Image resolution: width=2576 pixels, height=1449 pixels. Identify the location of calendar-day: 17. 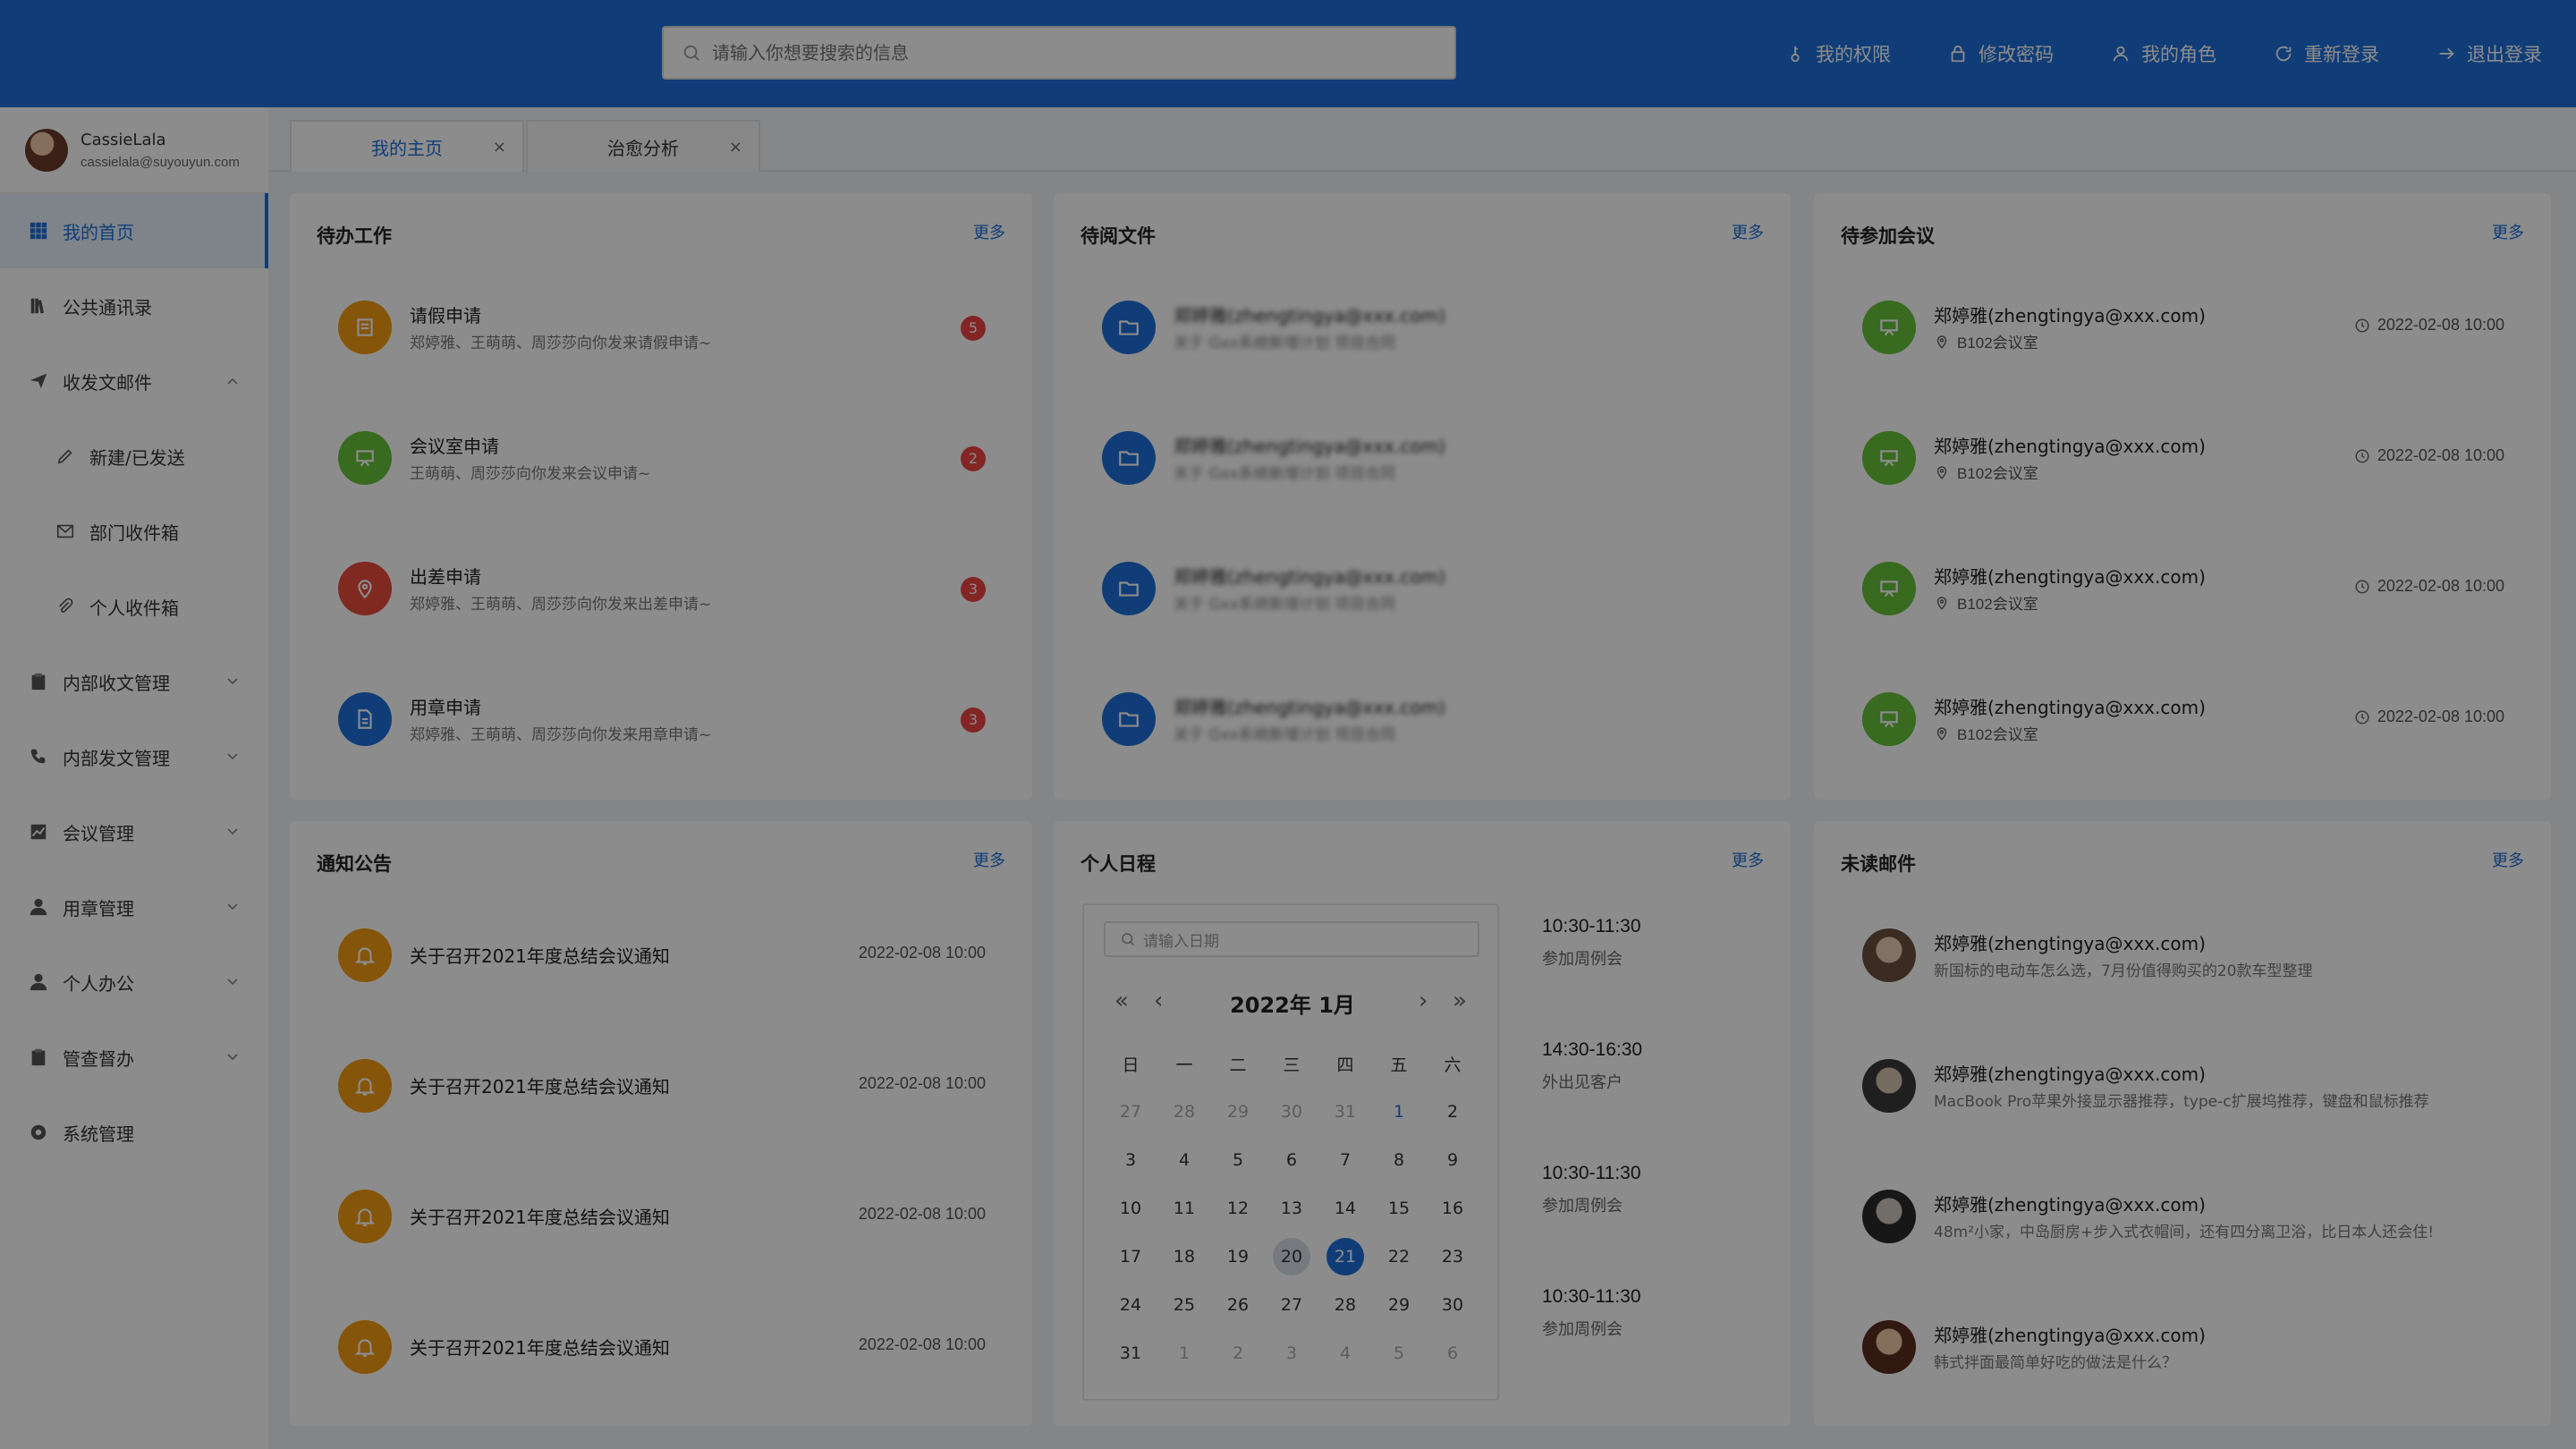
(1130, 1257).